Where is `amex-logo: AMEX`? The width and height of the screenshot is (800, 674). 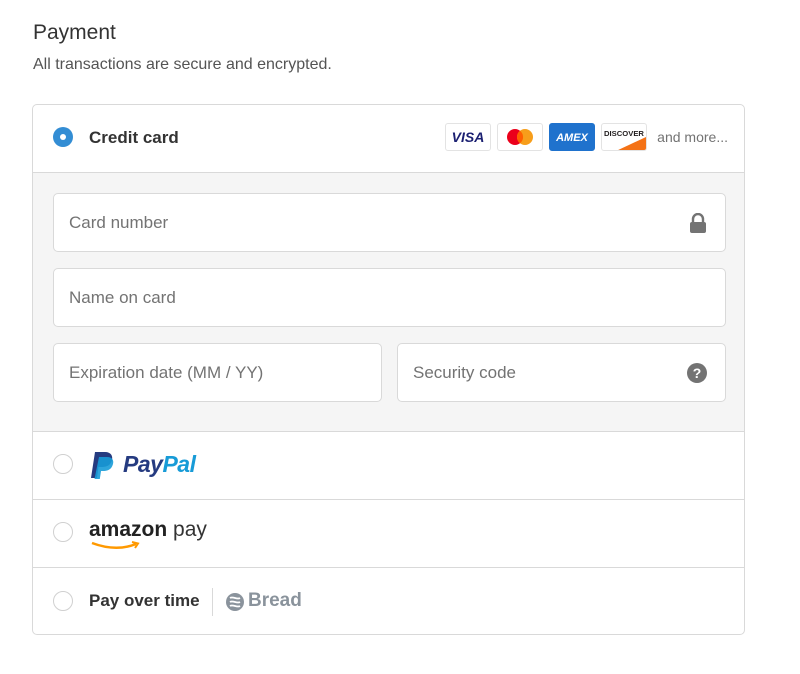 amex-logo: AMEX is located at coordinates (572, 137).